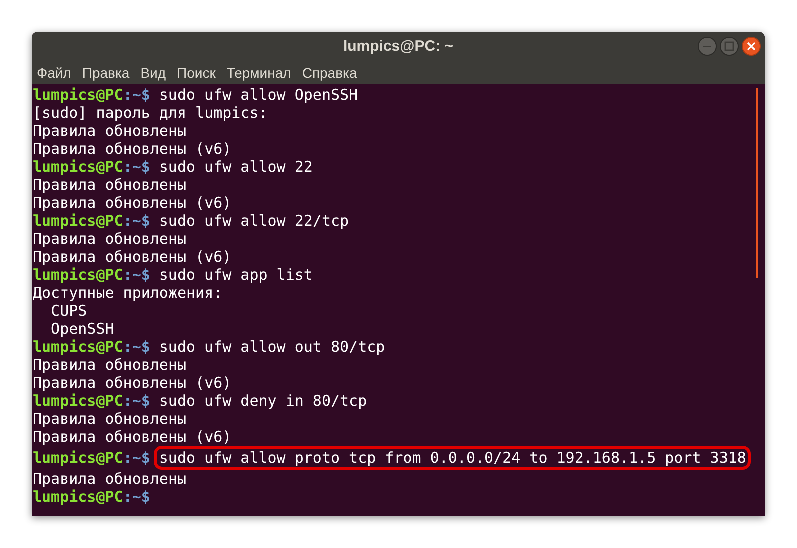  What do you see at coordinates (82, 329) in the screenshot?
I see `output-text: OpenSSH` at bounding box center [82, 329].